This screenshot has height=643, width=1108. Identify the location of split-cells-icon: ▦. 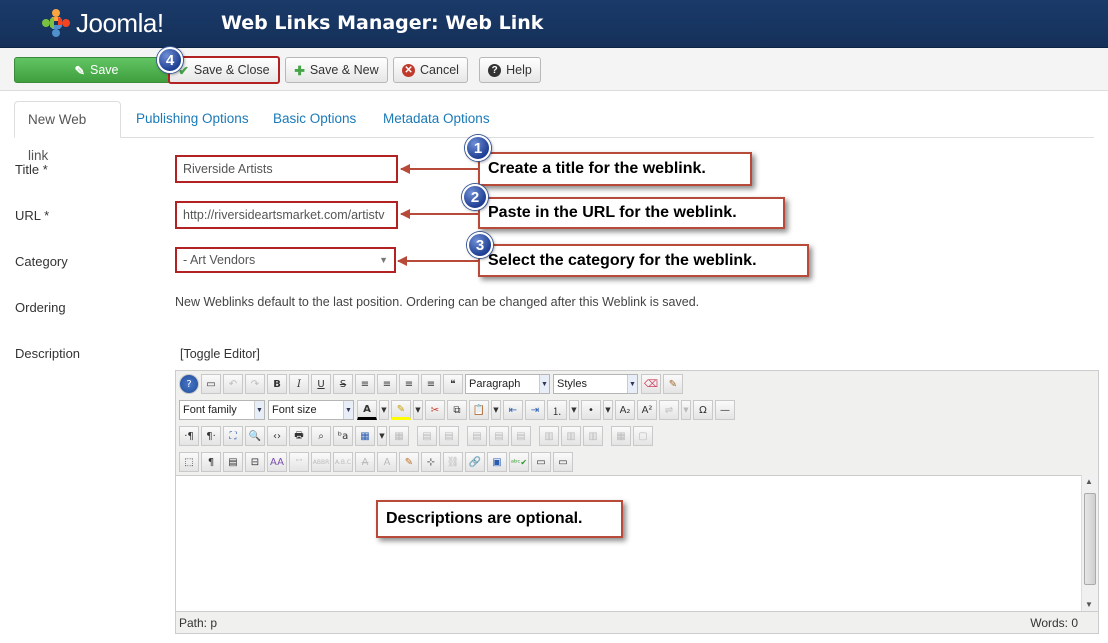
(621, 436).